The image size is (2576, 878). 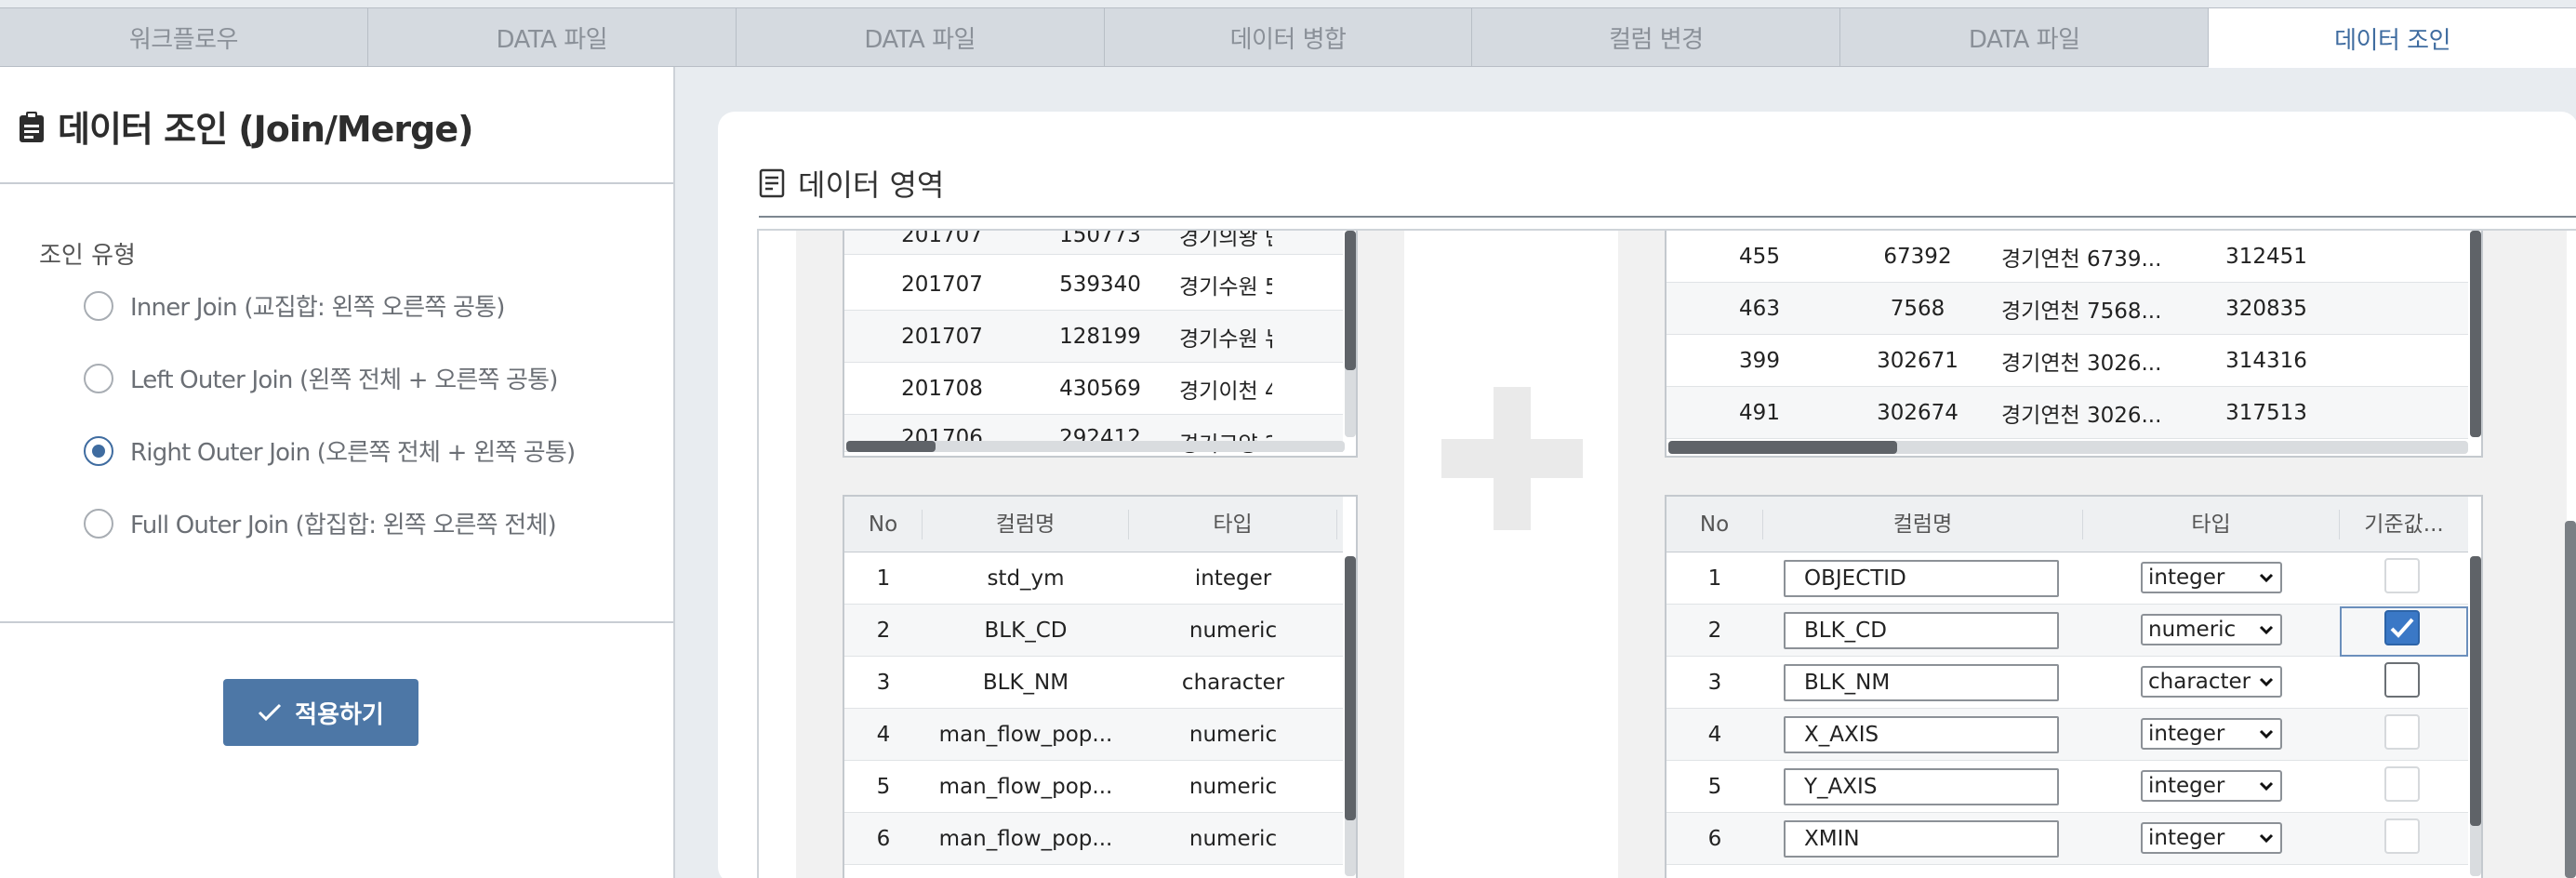 What do you see at coordinates (1093, 839) in the screenshot?
I see `table-row: 6 man_flow_pop... numeric` at bounding box center [1093, 839].